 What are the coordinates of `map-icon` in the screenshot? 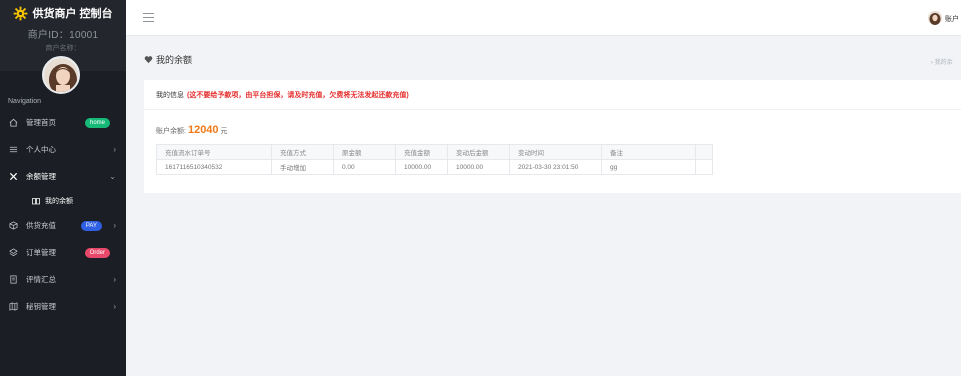 It's located at (13, 307).